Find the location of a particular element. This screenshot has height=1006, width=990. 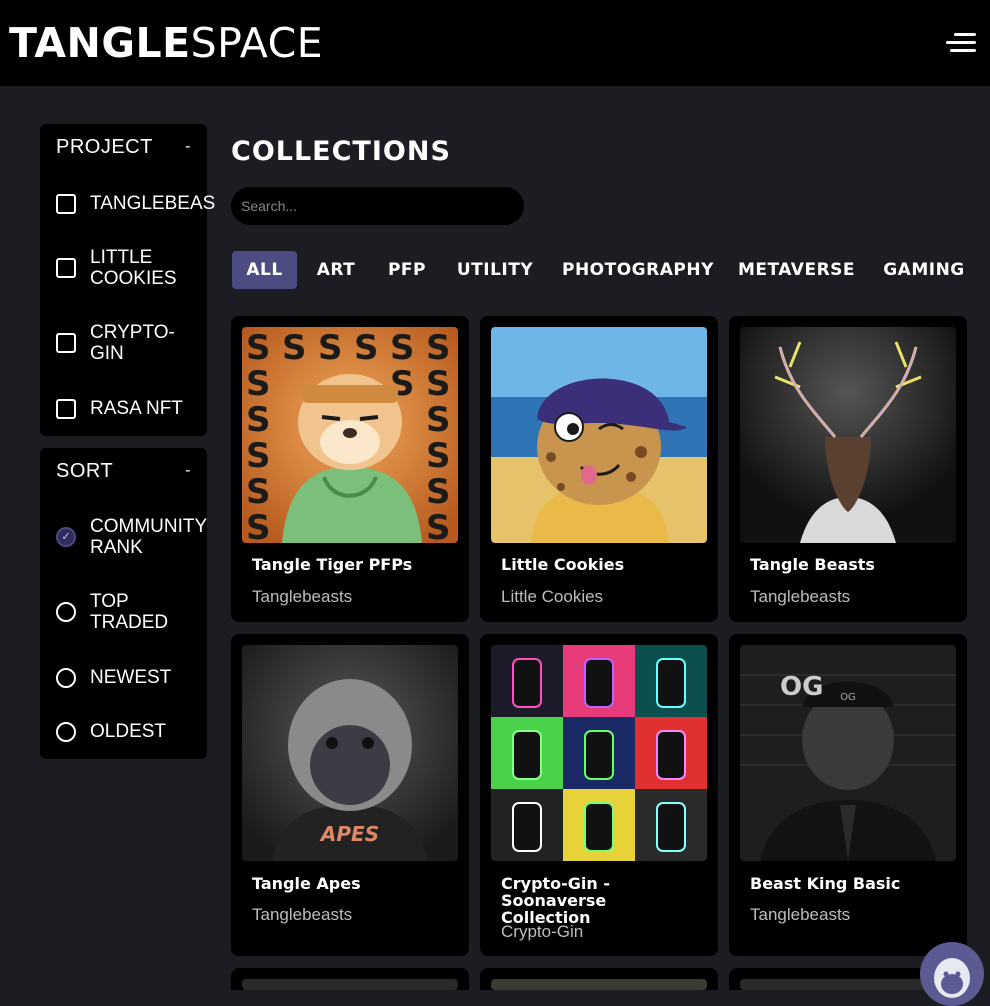

top-bar: TANGLESPACE is located at coordinates (495, 43).